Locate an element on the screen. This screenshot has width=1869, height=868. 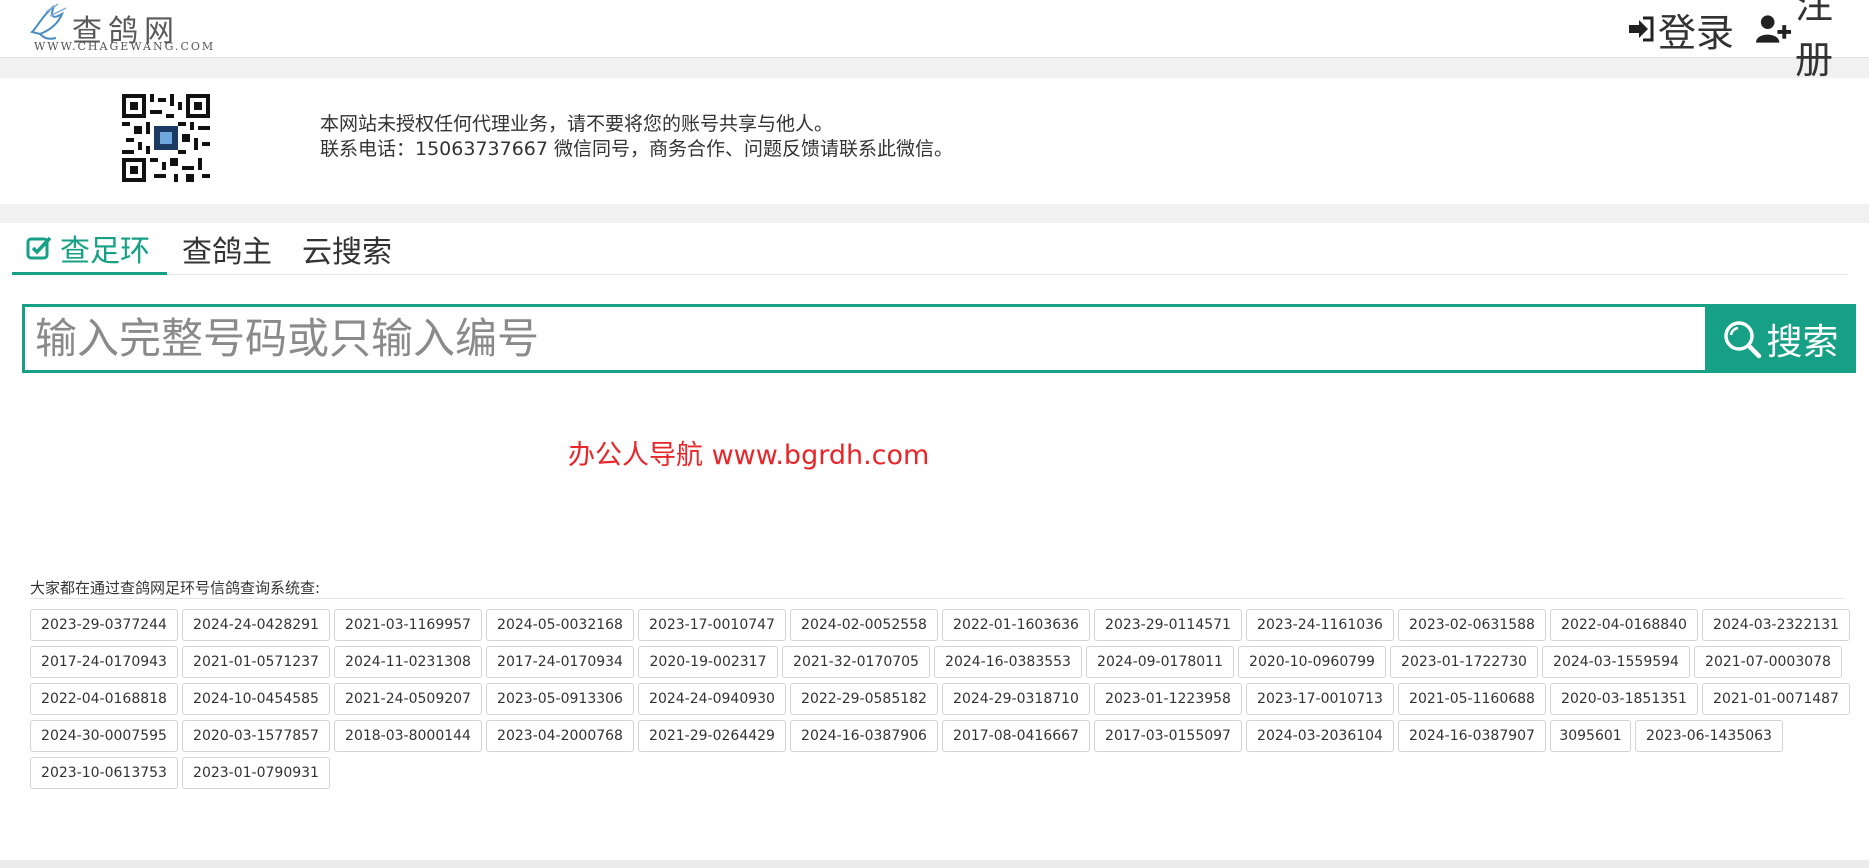
popular-search-tag: 2024-30-0007595 is located at coordinates (104, 736).